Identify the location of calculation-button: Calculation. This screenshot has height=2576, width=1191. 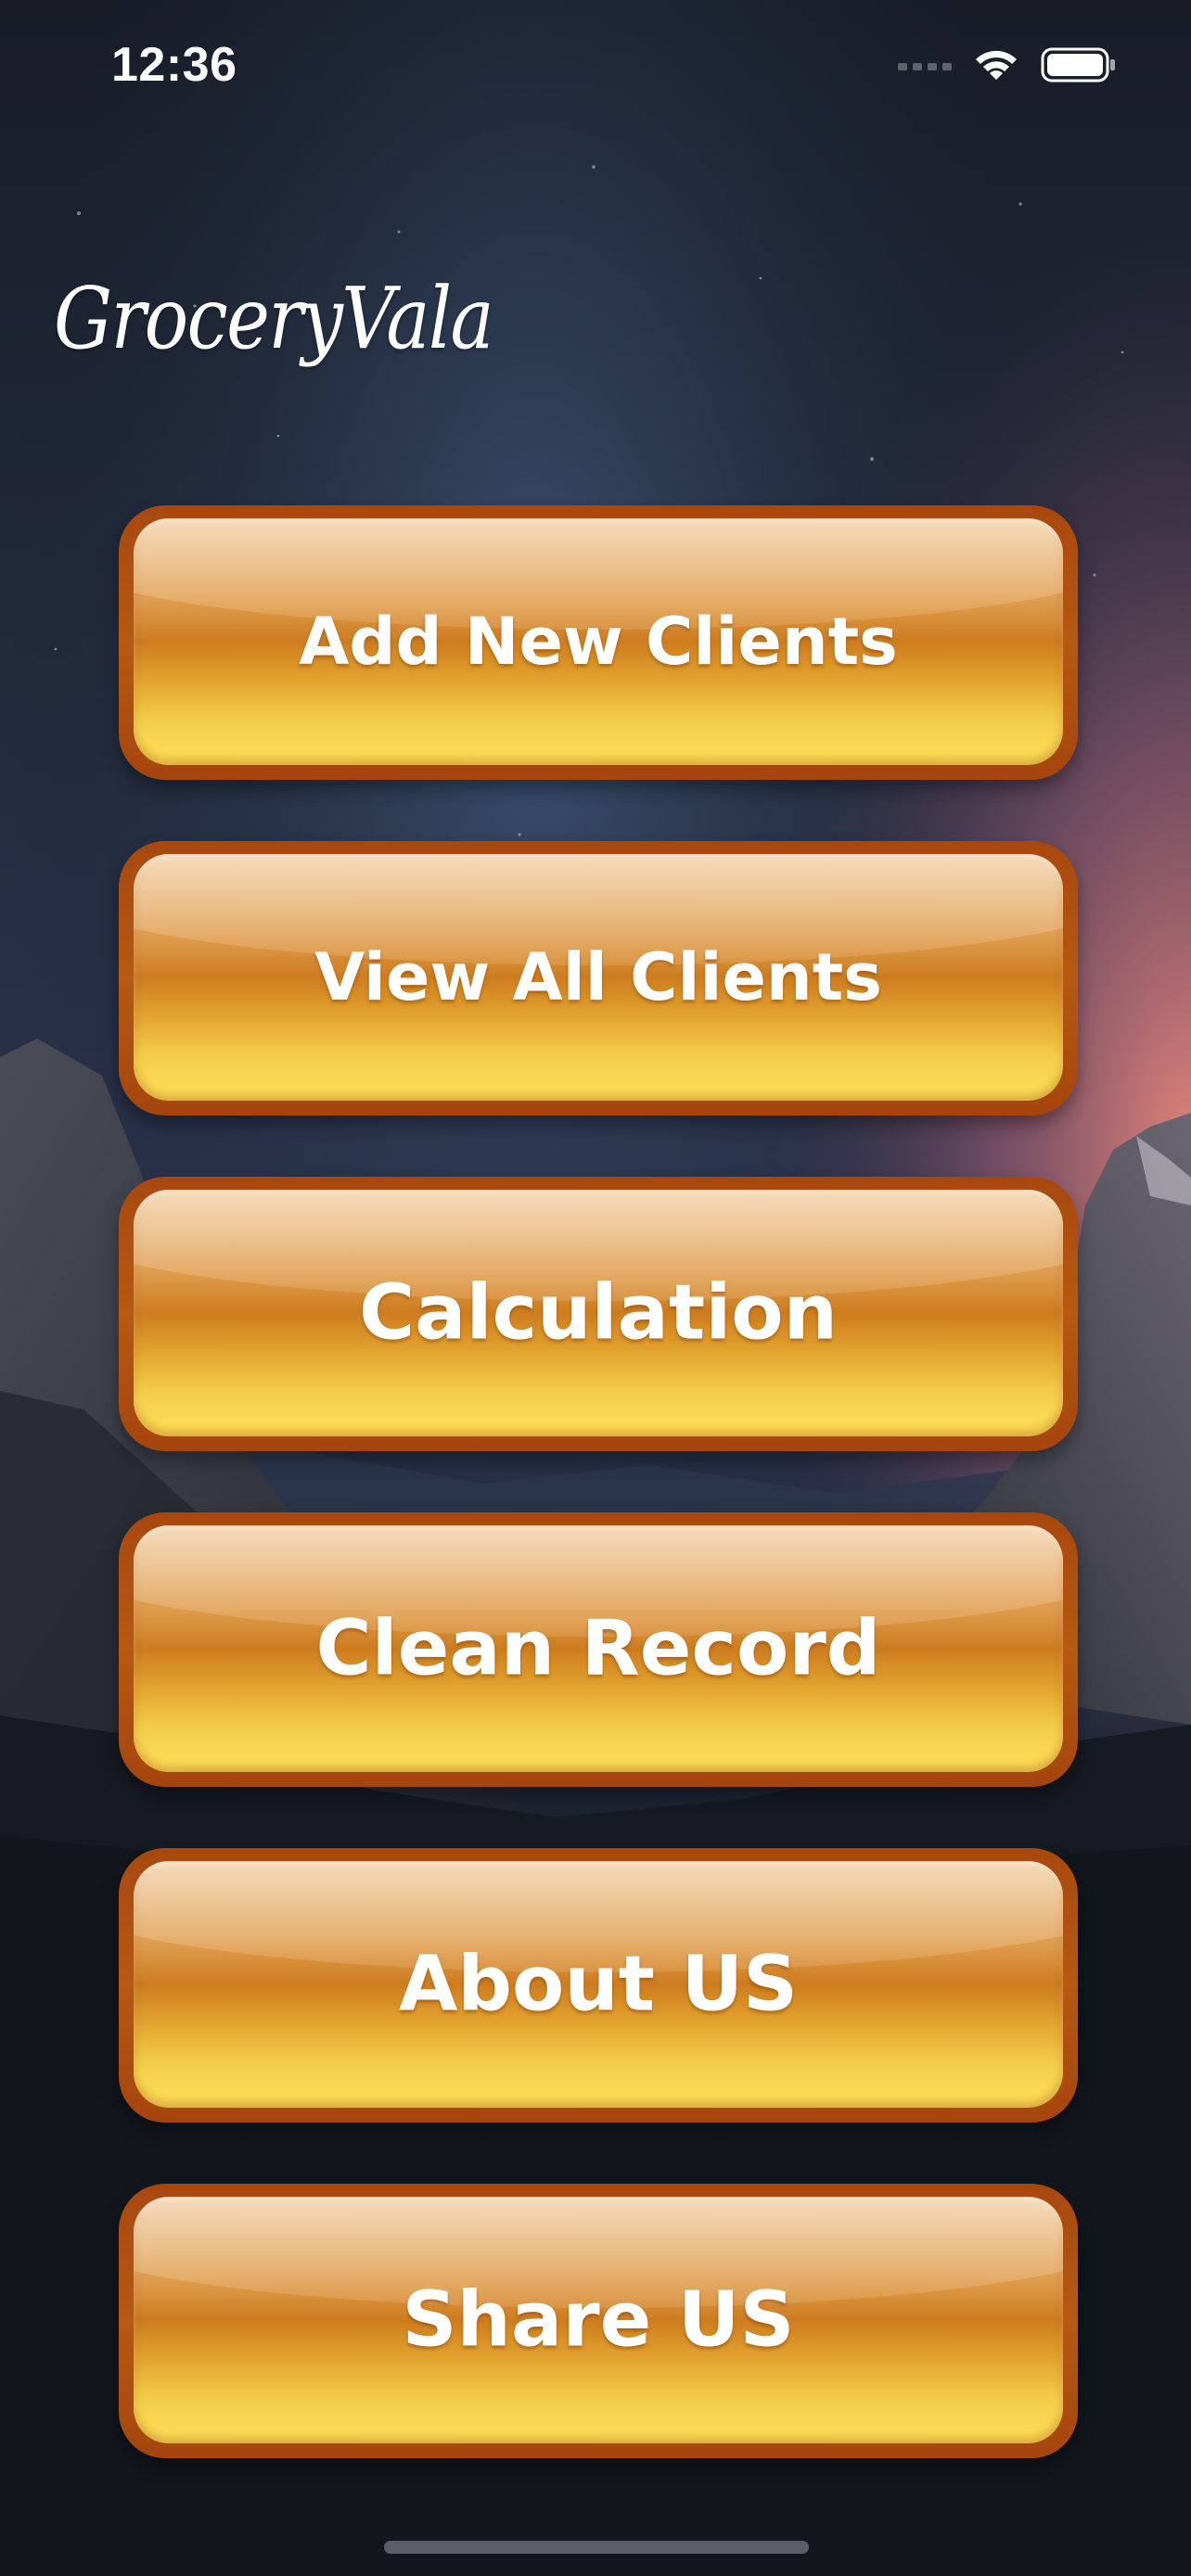
(598, 1314).